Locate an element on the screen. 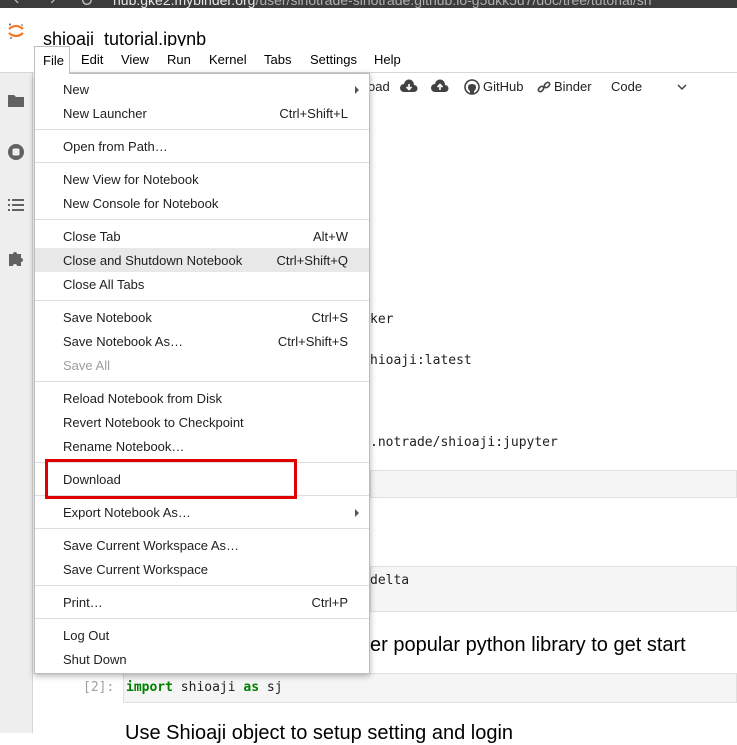  code-import-line: import shioaji as sj is located at coordinates (204, 687).